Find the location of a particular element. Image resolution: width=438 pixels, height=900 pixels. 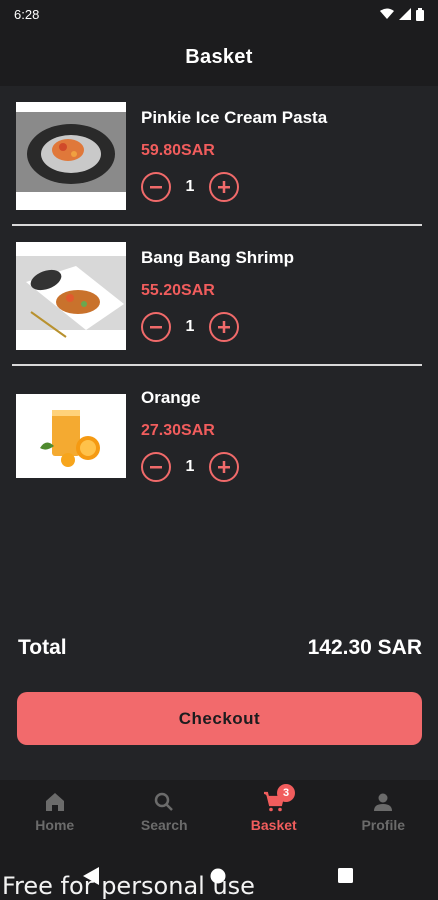

home-icon is located at coordinates (54, 801).